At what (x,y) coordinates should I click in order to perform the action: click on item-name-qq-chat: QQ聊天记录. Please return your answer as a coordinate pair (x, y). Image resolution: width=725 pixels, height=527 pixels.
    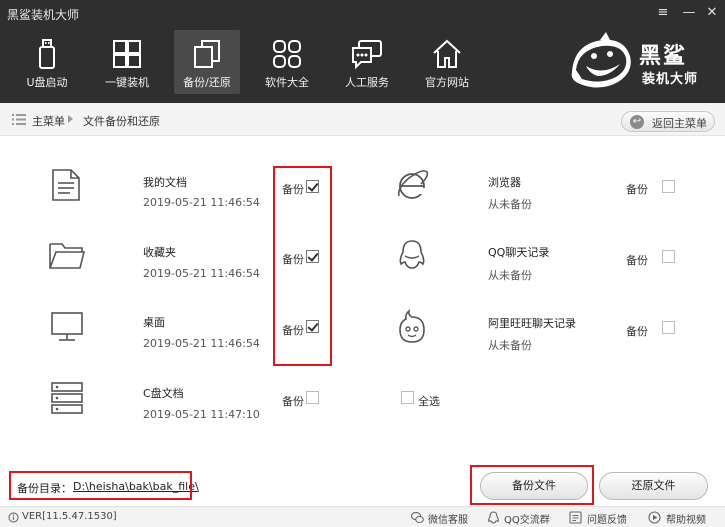
    Looking at the image, I should click on (519, 252).